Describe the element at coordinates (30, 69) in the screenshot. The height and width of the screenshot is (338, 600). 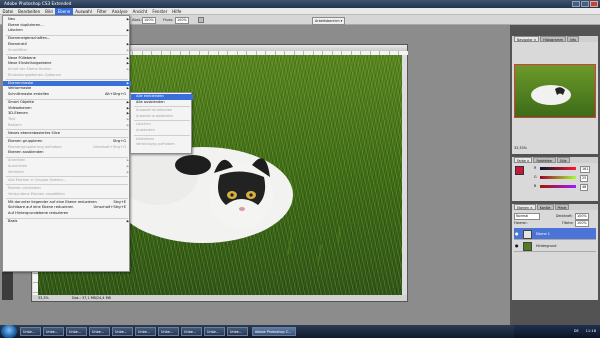
I see `menu-item-label: Inhalt der Ebene ändern` at that location.